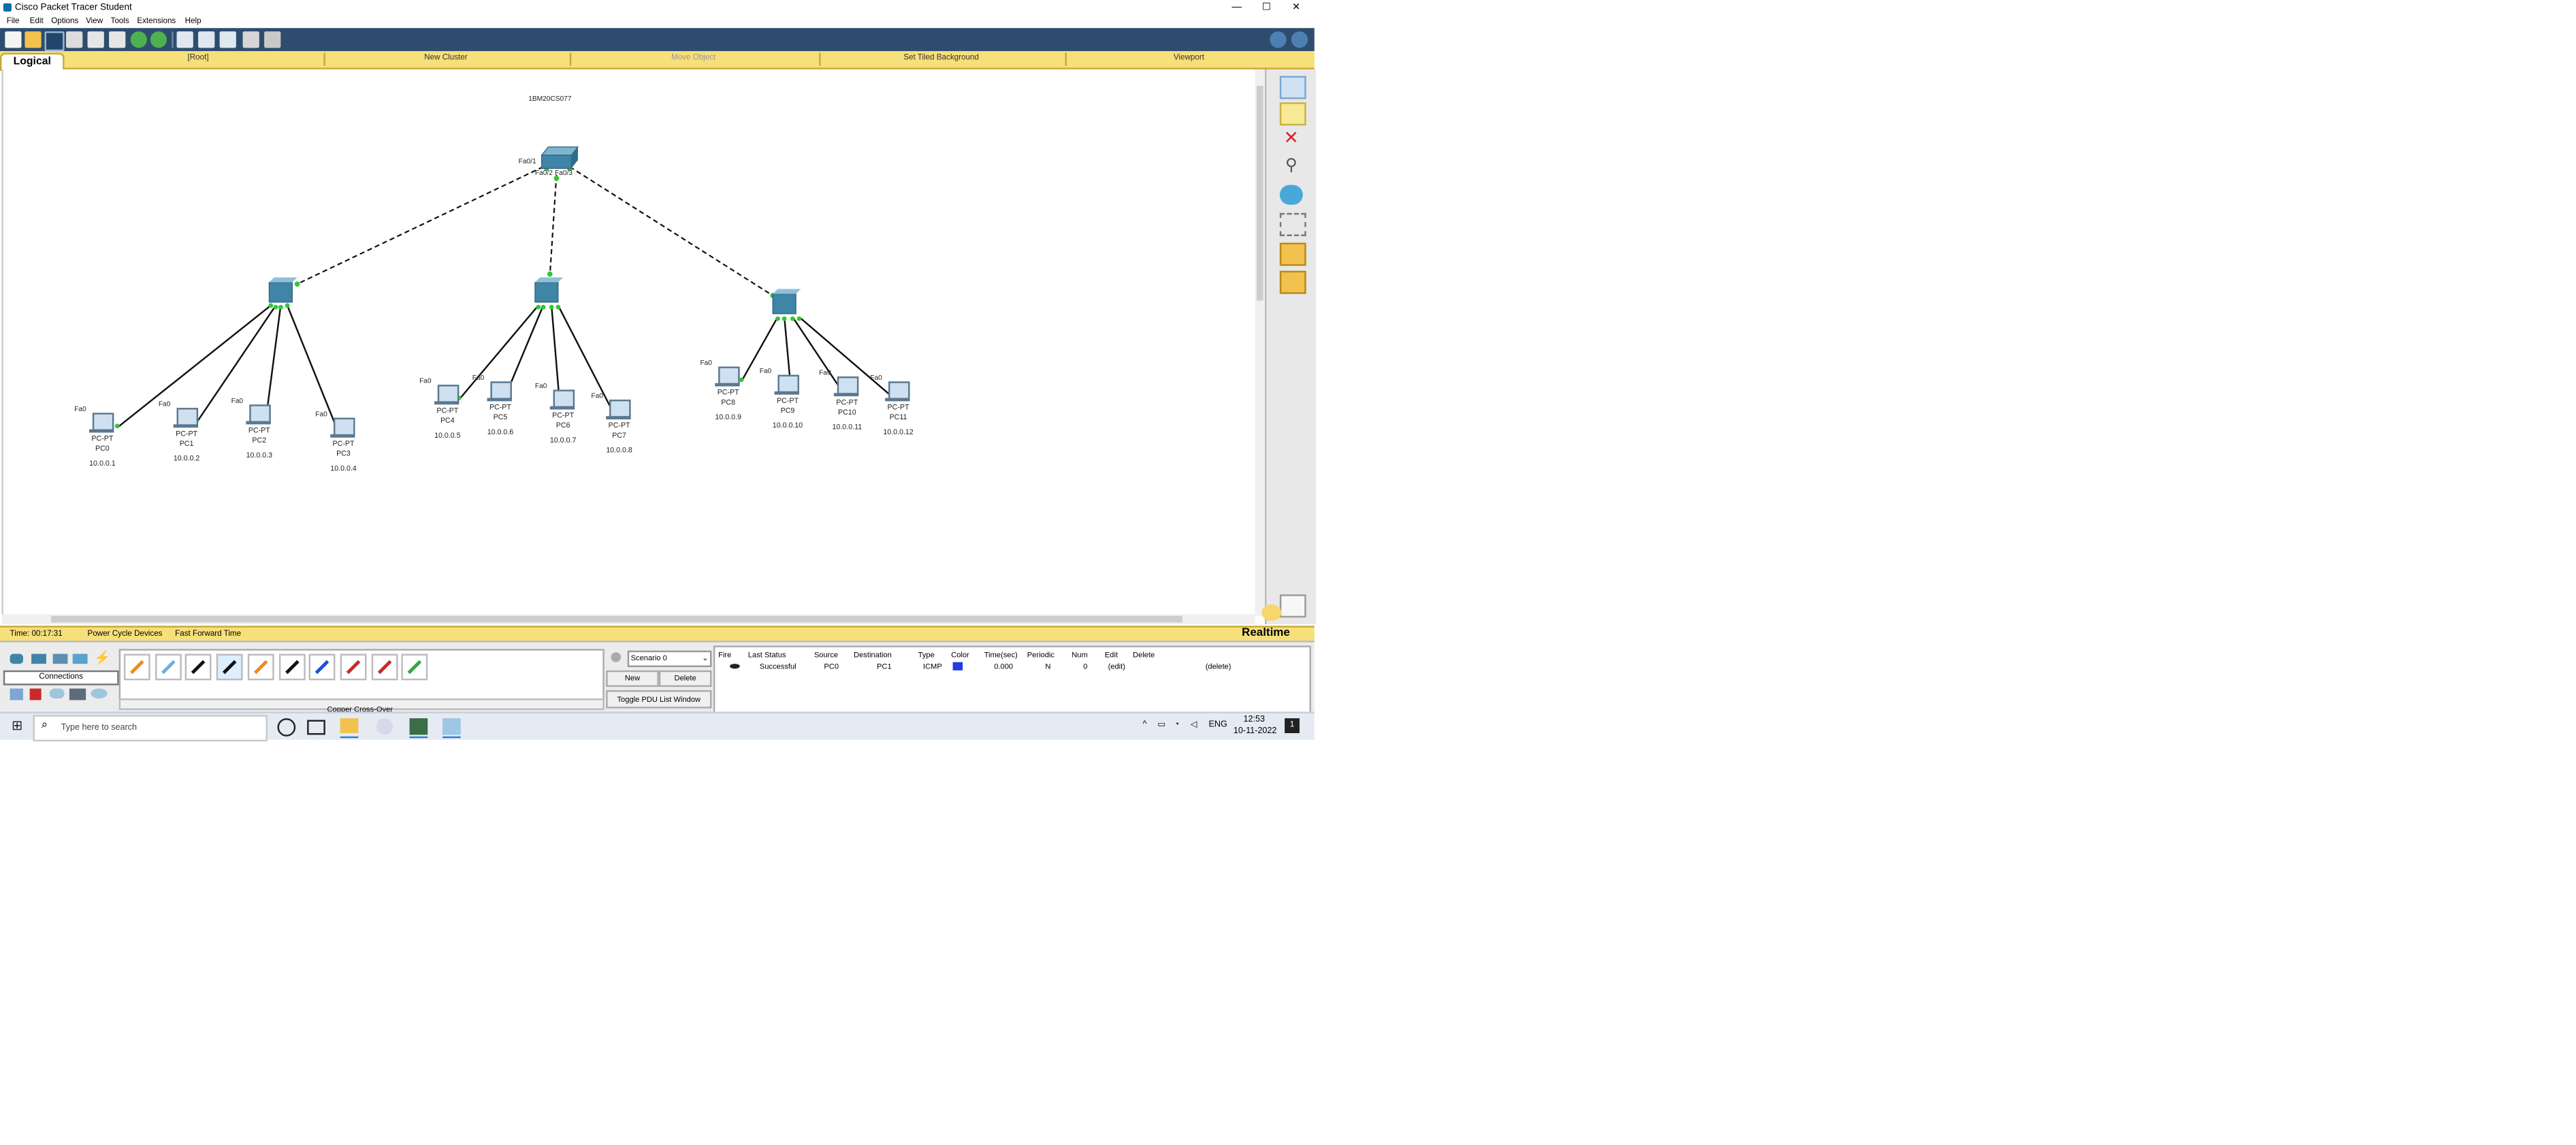 Image resolution: width=2576 pixels, height=1145 pixels. Describe the element at coordinates (18, 725) in the screenshot. I see `windows-start-icon: ⊞` at that location.